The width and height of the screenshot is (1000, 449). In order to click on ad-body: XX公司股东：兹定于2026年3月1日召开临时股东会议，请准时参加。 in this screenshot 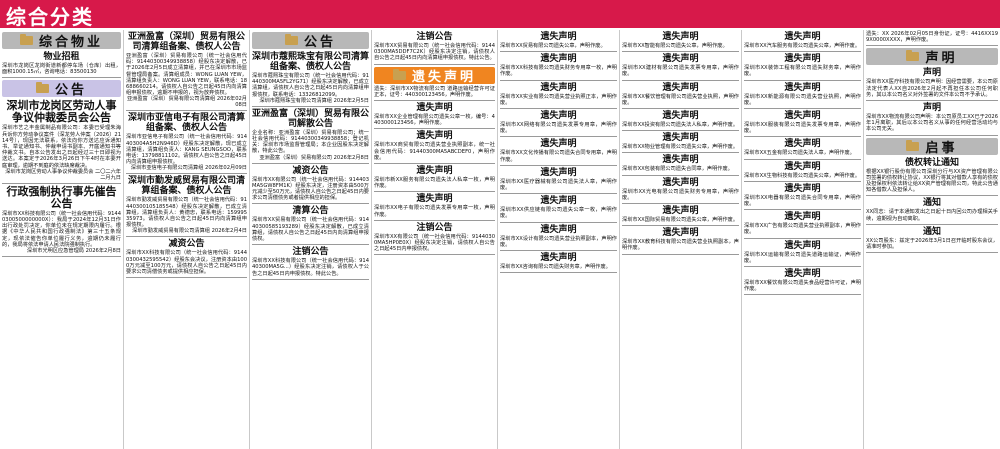, I will do `click(932, 244)`.